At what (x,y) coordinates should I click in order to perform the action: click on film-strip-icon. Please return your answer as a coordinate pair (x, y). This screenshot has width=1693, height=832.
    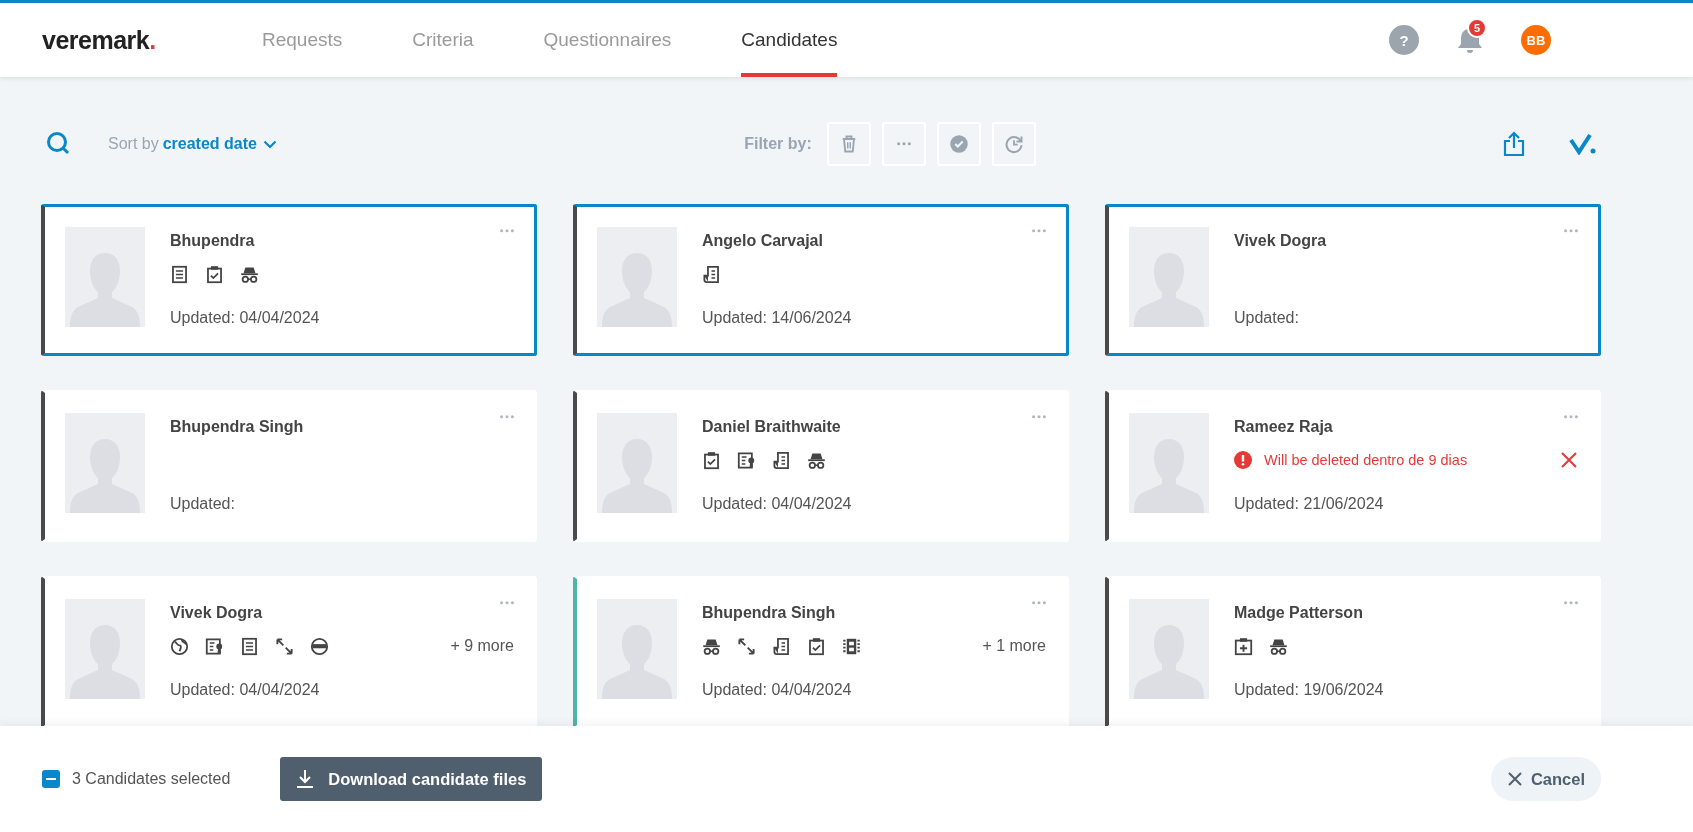
    Looking at the image, I should click on (851, 646).